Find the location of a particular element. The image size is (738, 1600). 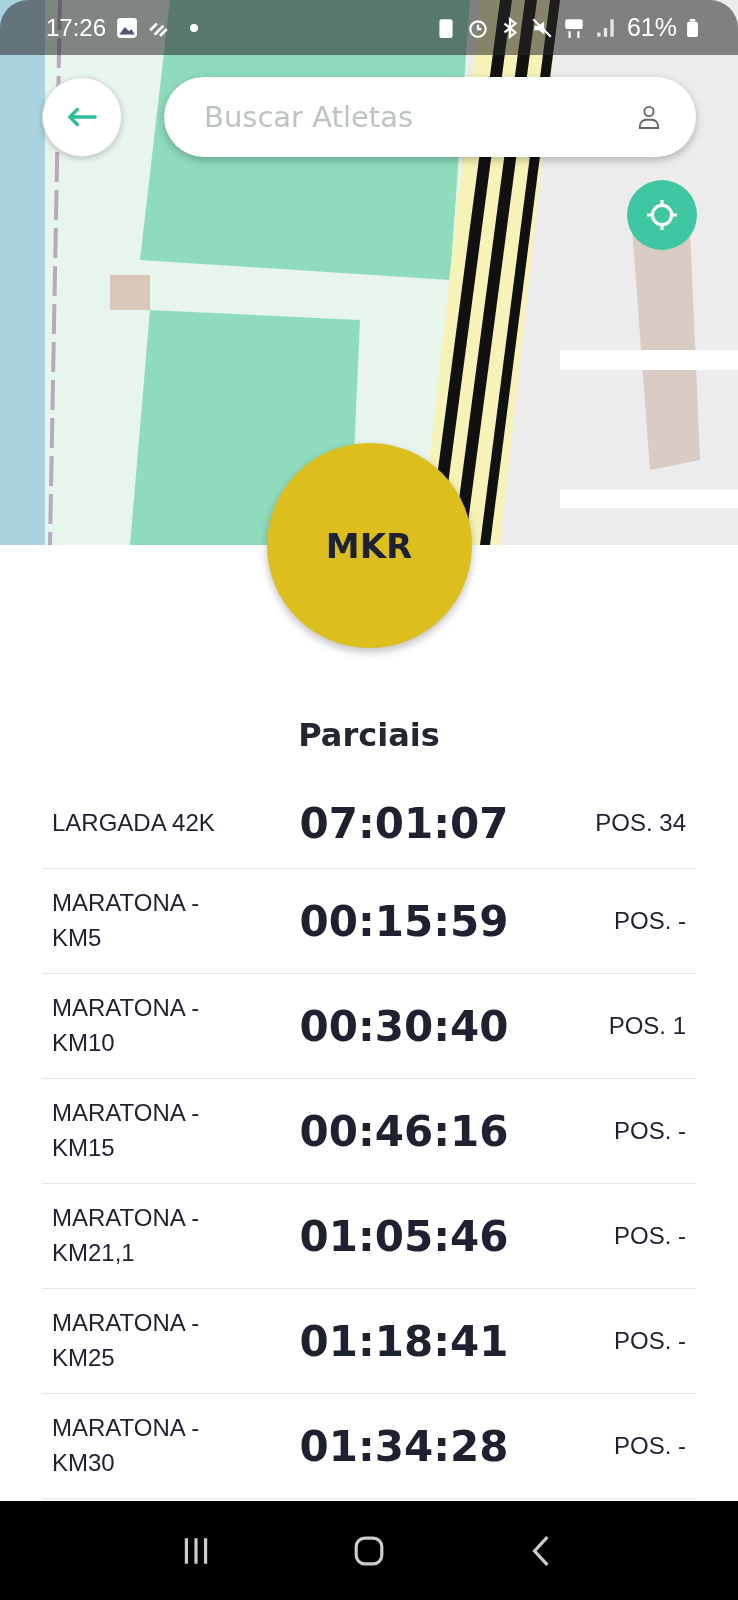

signal-icon is located at coordinates (605, 27).